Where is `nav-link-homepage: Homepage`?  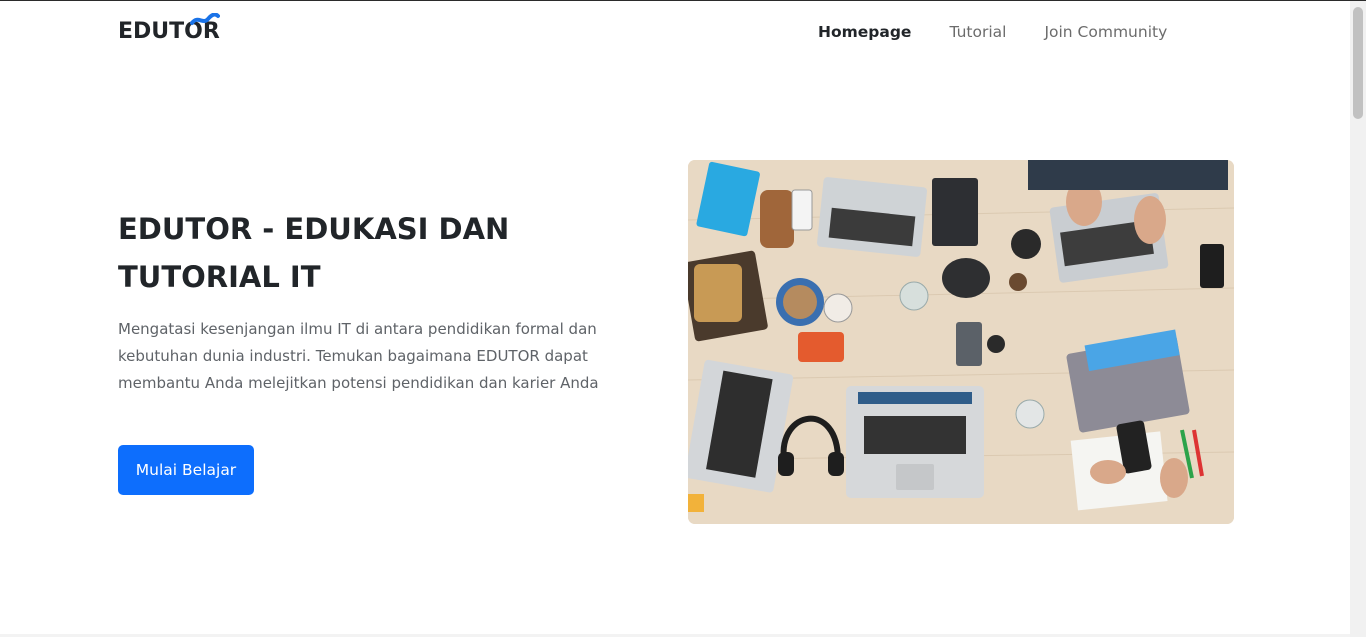
nav-link-homepage: Homepage is located at coordinates (864, 32).